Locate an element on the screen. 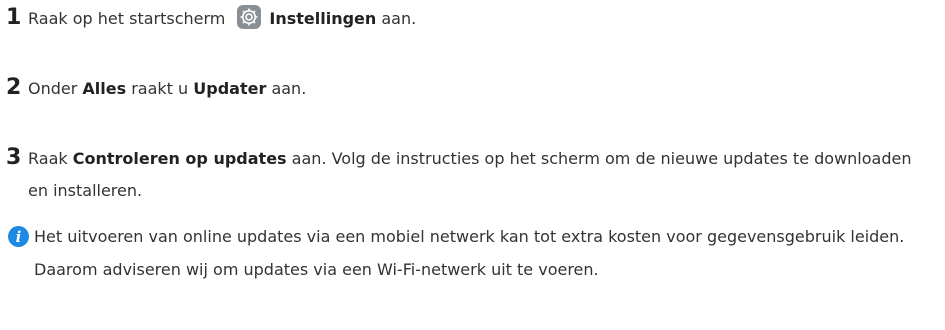 The image size is (945, 330). step-text-before: Raak is located at coordinates (50, 158).